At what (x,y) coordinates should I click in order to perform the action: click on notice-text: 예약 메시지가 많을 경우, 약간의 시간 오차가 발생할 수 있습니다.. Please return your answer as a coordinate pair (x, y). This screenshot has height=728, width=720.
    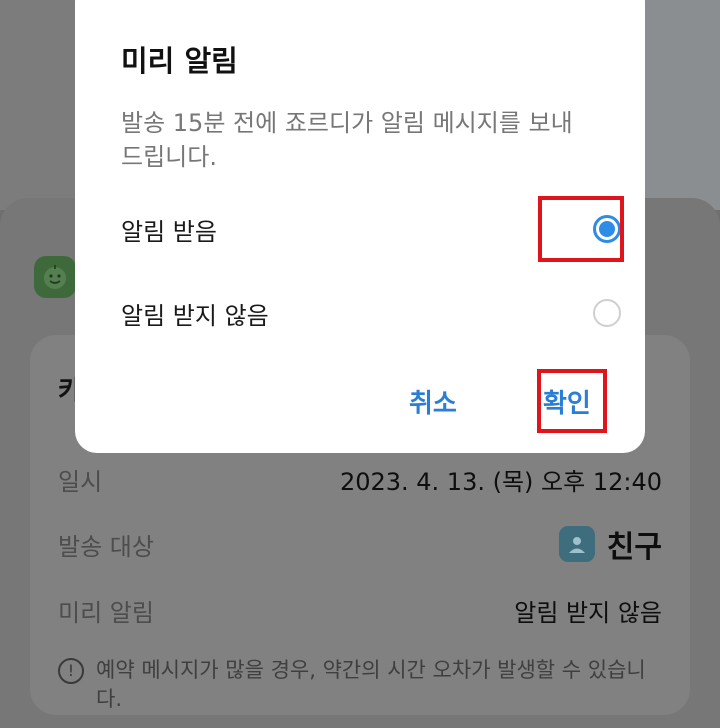
    Looking at the image, I should click on (371, 684).